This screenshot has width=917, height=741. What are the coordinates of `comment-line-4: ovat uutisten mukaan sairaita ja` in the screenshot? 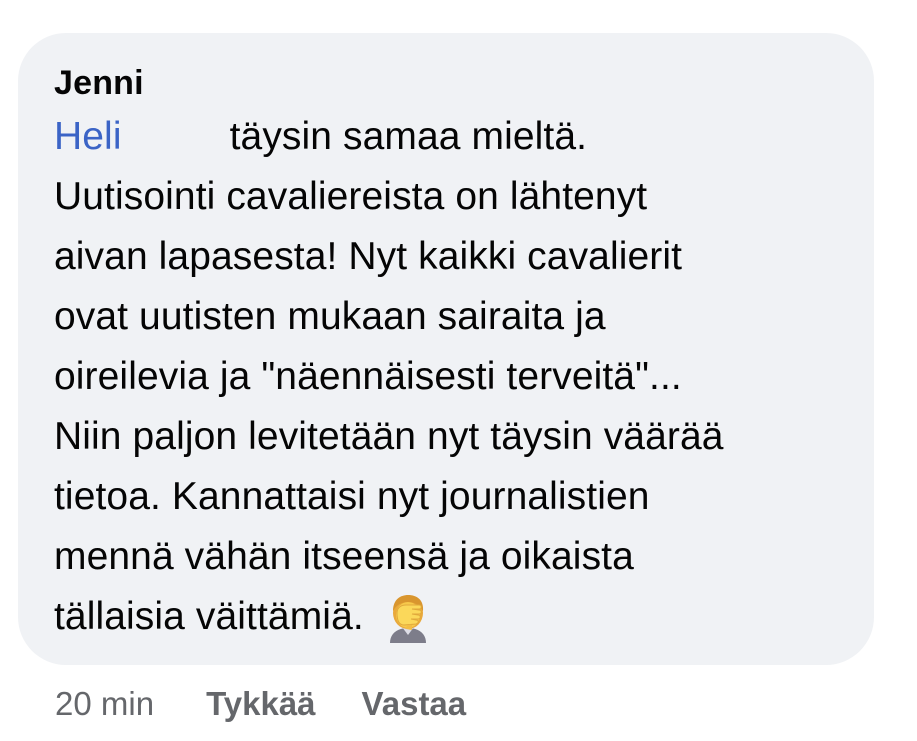 It's located at (330, 316).